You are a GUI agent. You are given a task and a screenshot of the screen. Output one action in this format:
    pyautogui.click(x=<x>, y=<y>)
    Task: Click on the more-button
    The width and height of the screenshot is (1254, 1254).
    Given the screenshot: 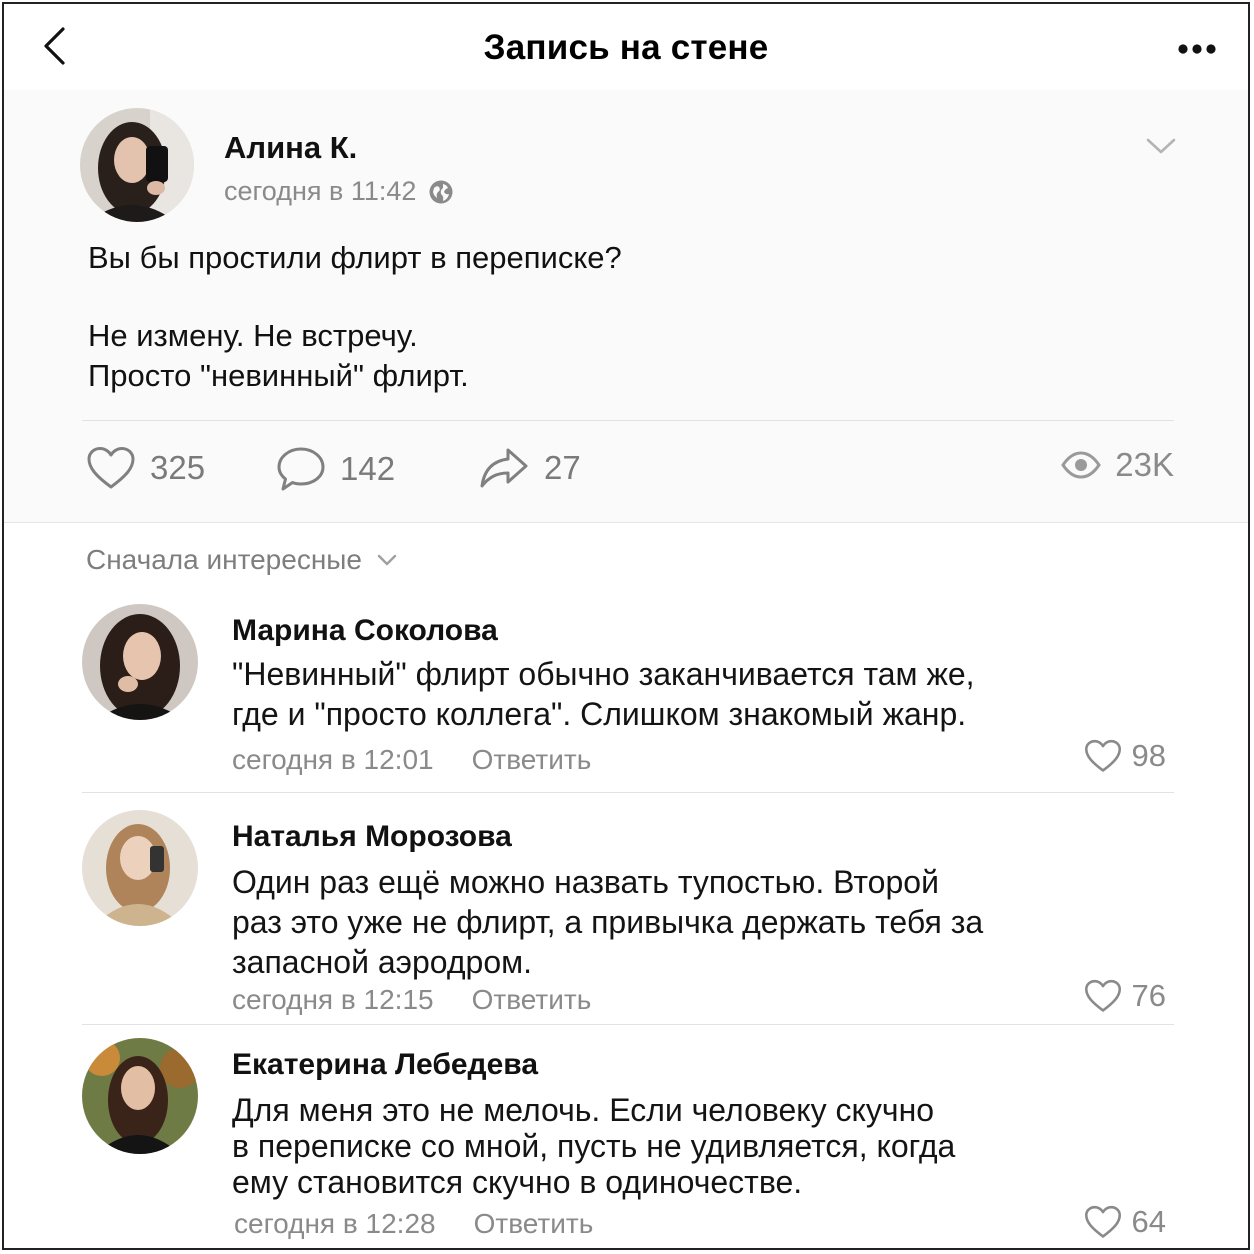 What is the action you would take?
    pyautogui.click(x=1197, y=49)
    